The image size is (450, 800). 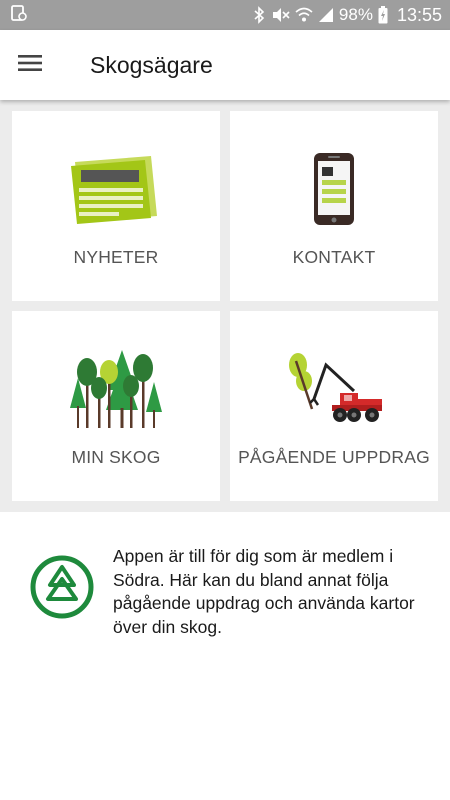 What do you see at coordinates (116, 189) in the screenshot?
I see `newspaper-icon` at bounding box center [116, 189].